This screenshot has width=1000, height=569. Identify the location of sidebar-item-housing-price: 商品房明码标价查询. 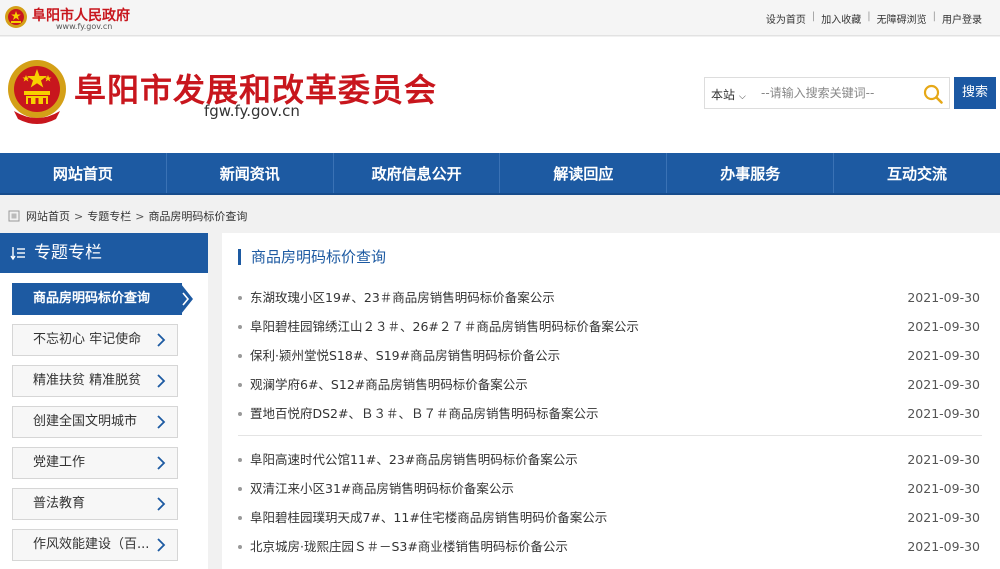
(102, 299).